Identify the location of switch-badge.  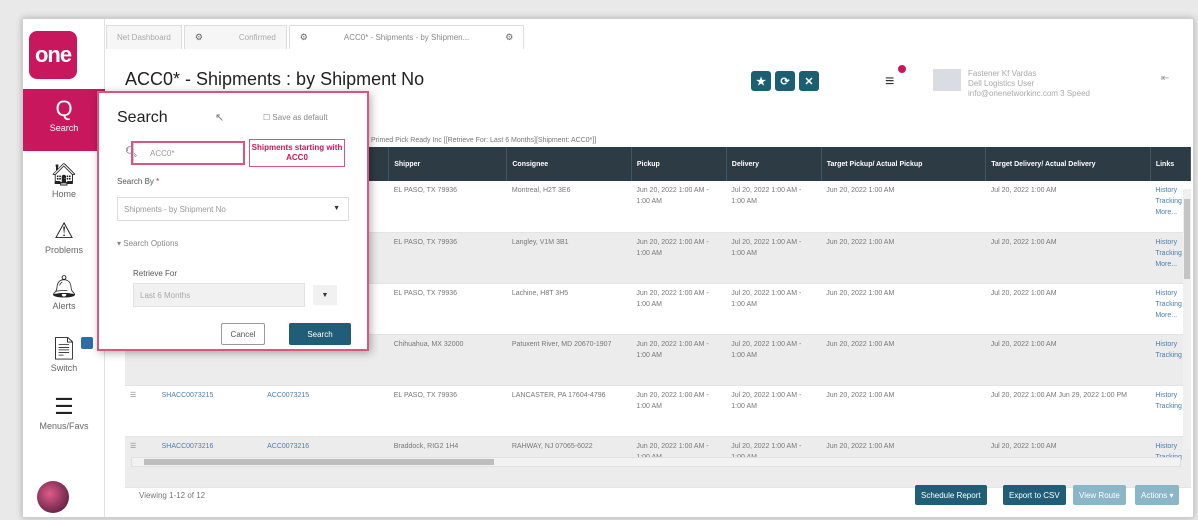
(87, 343).